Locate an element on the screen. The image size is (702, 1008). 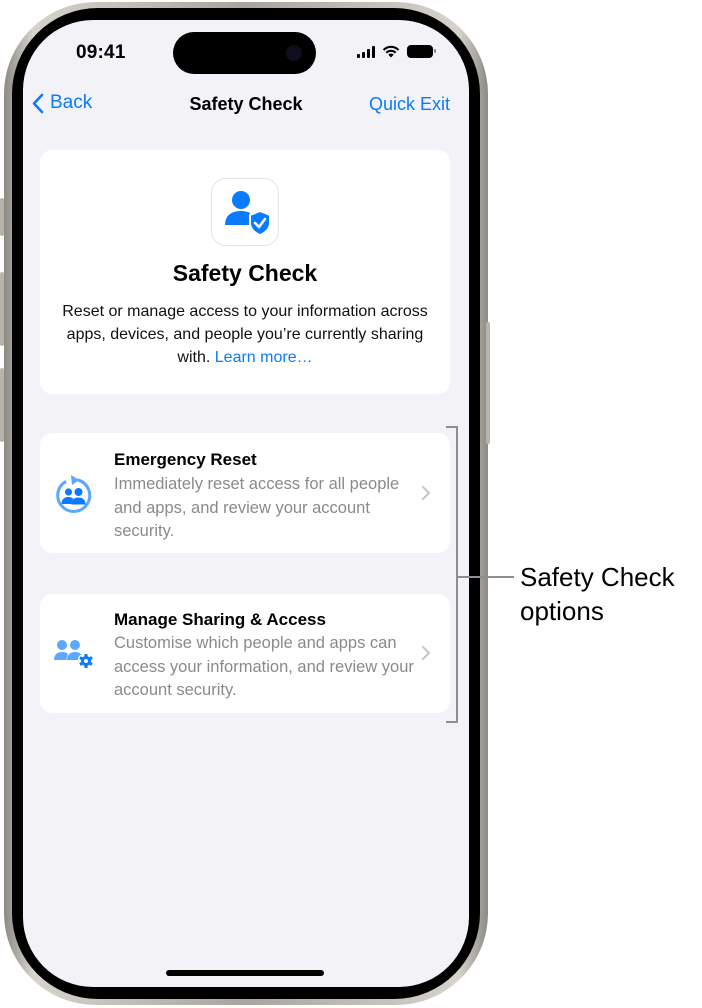
quick-exit-button: Quick Exit is located at coordinates (409, 104).